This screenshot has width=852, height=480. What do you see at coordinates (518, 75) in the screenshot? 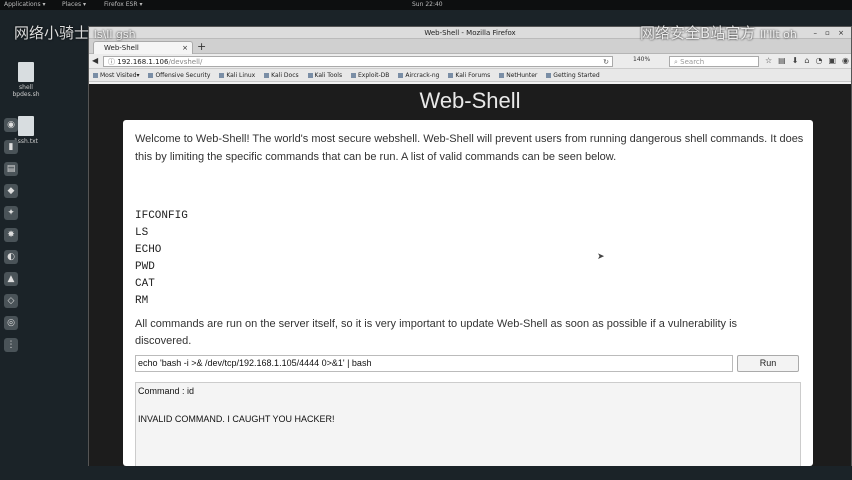
I see `bookmark-item: NetHunter` at bounding box center [518, 75].